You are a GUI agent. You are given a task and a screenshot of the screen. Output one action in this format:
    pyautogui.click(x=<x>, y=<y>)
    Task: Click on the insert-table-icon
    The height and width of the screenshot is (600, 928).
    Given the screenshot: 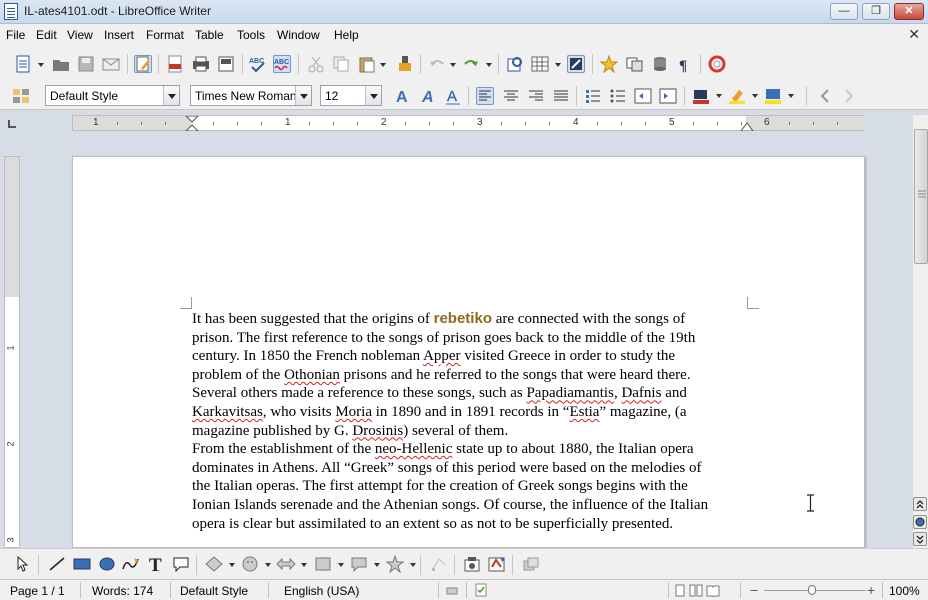 What is the action you would take?
    pyautogui.click(x=540, y=64)
    